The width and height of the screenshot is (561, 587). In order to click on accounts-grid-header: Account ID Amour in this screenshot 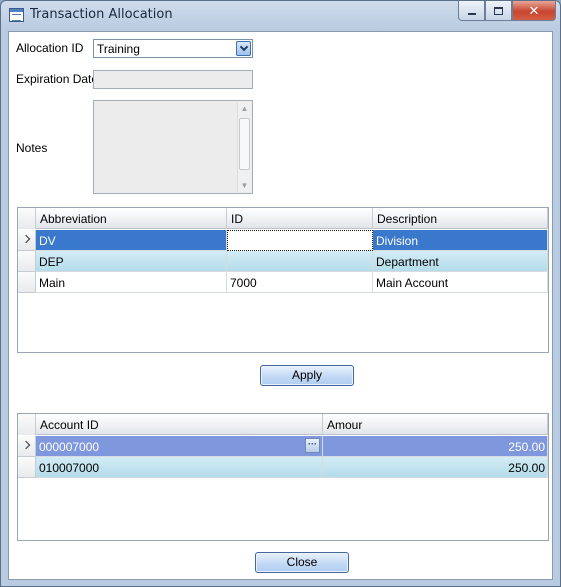, I will do `click(283, 424)`.